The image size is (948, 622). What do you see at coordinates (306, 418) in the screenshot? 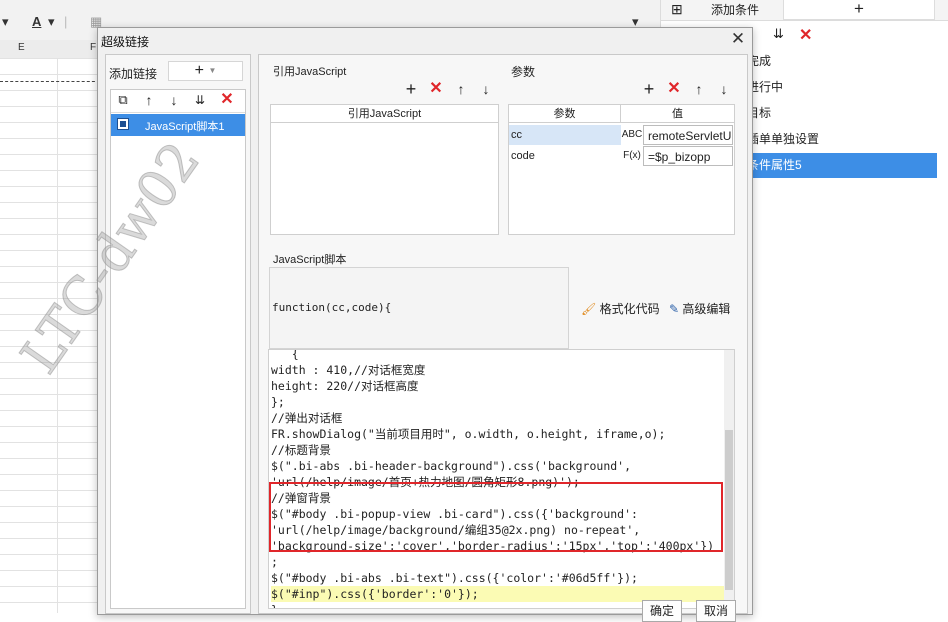
I see `code-line: //弹出对话框` at bounding box center [306, 418].